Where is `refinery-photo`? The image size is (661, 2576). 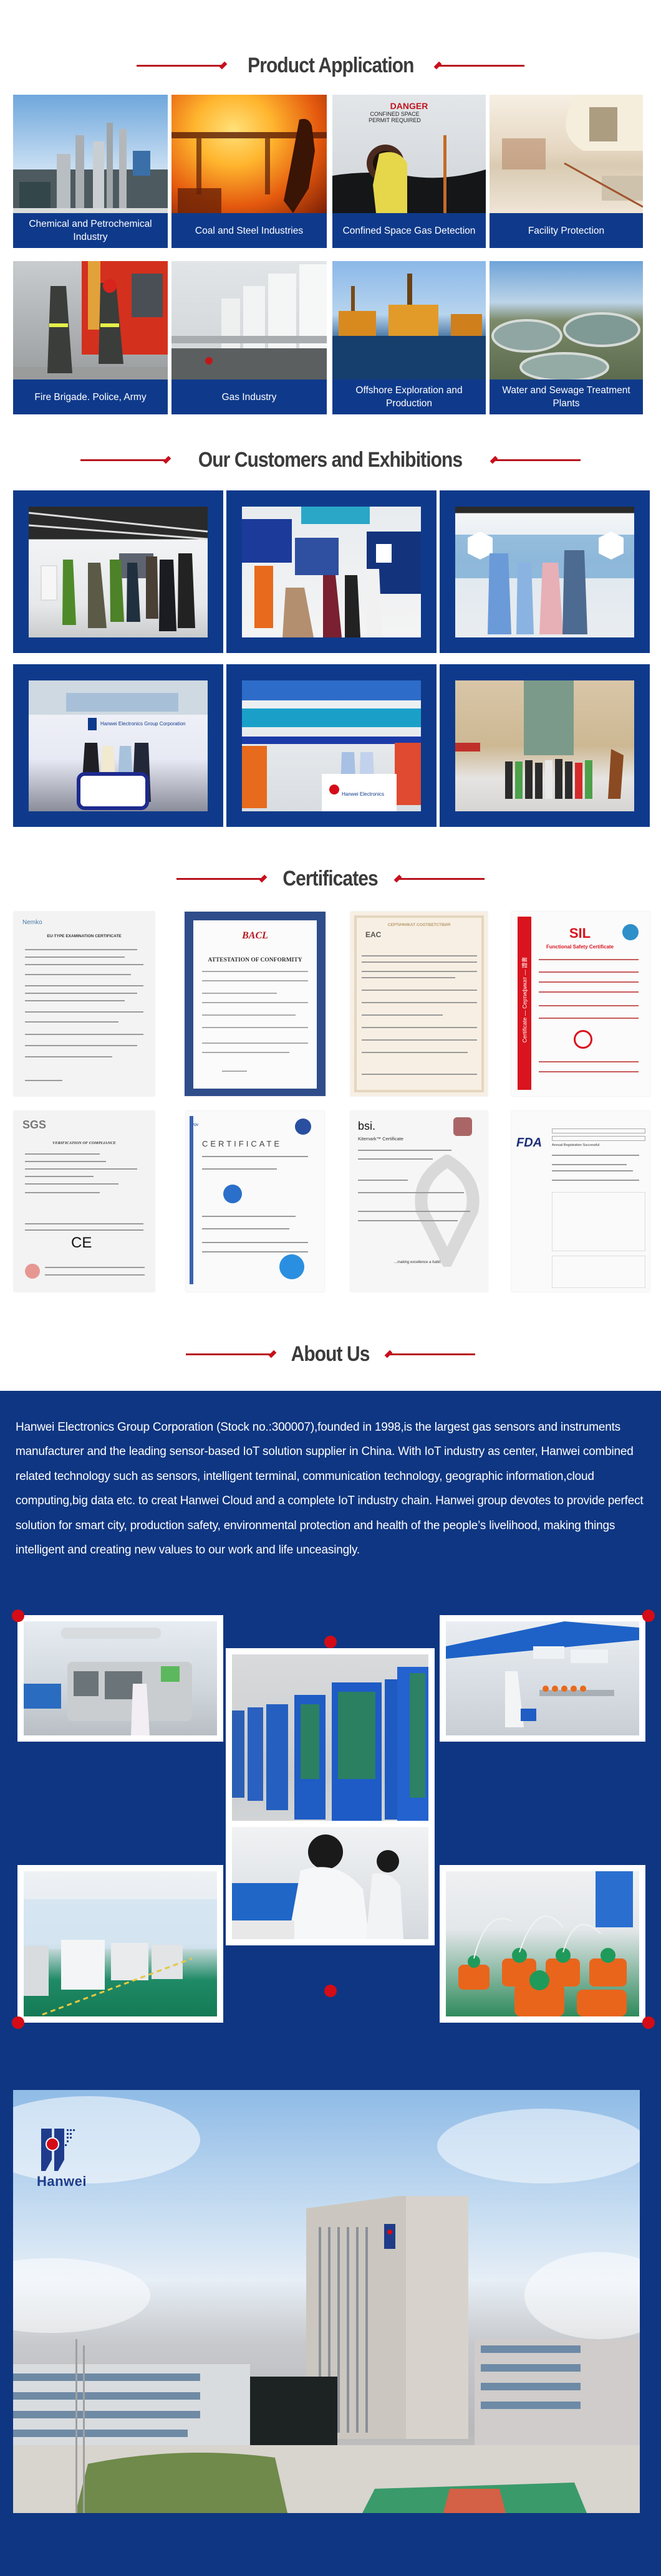
refinery-photo is located at coordinates (90, 154).